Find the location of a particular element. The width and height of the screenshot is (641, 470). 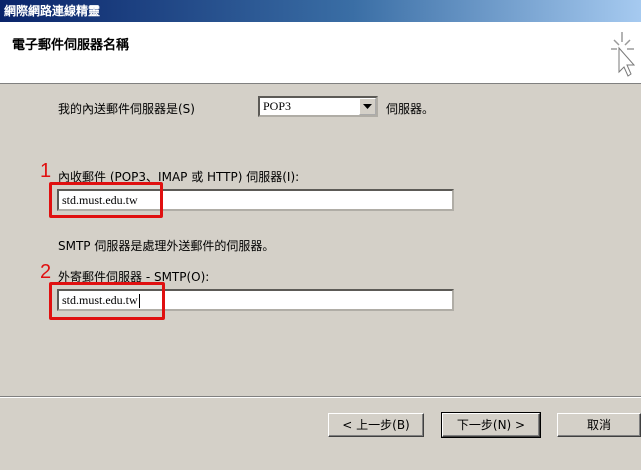

wizard-cursor-icon is located at coordinates (623, 54).